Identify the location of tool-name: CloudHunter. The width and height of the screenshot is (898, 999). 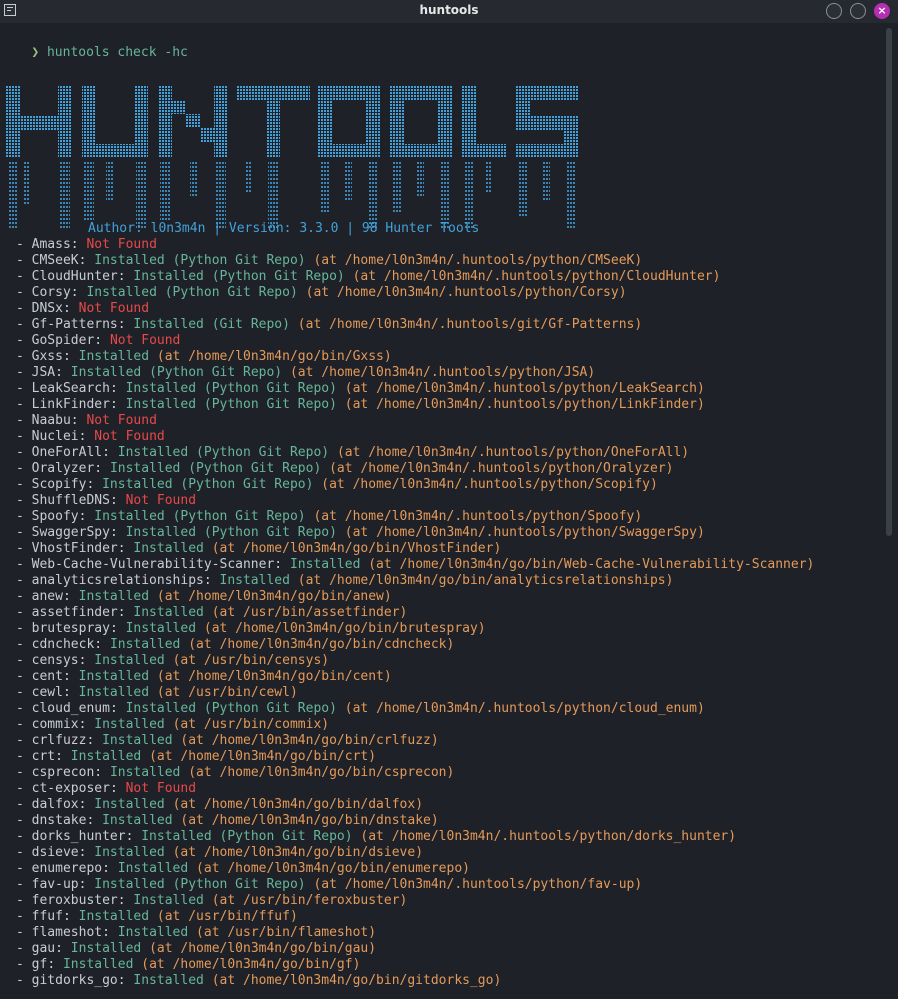
(74, 276).